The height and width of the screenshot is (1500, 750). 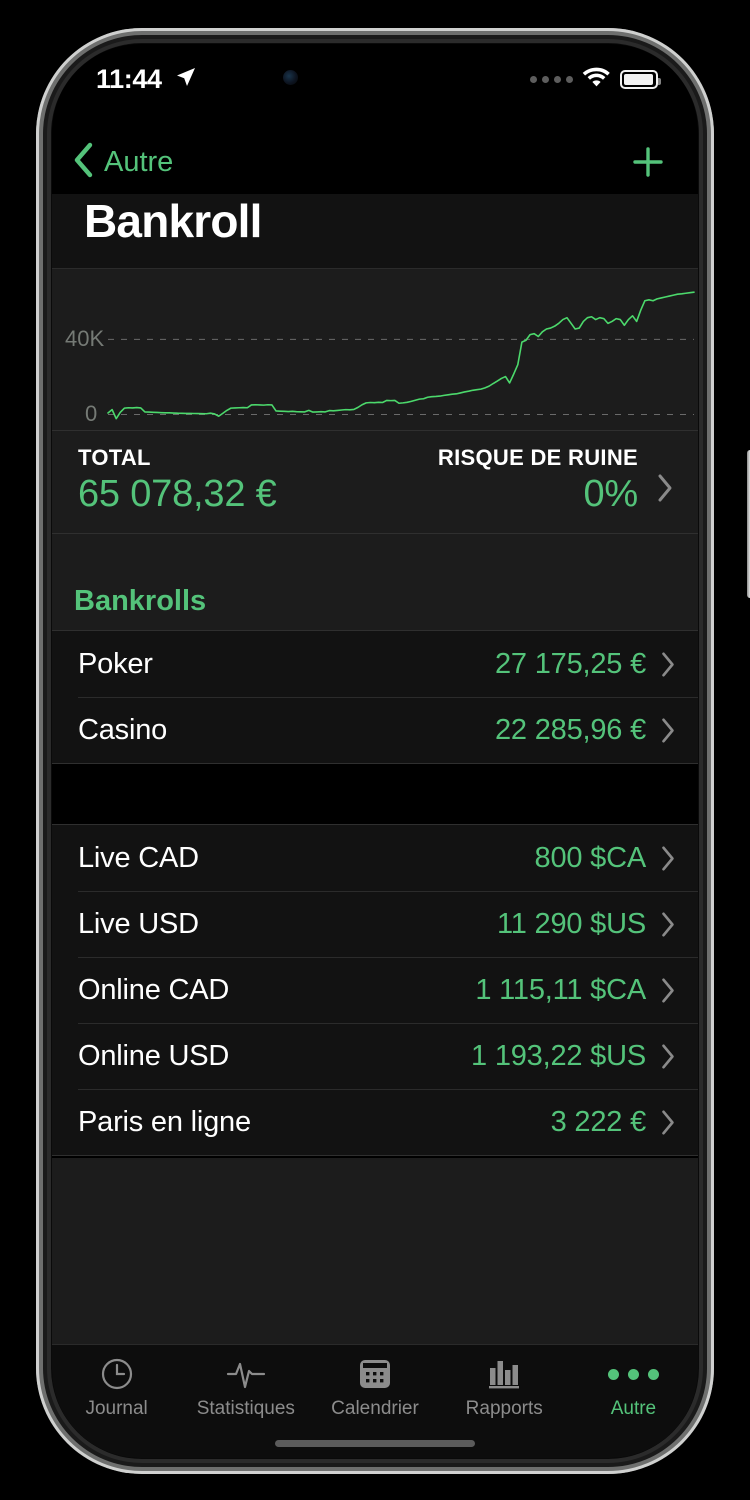 I want to click on back-button: Autre, so click(x=122, y=162).